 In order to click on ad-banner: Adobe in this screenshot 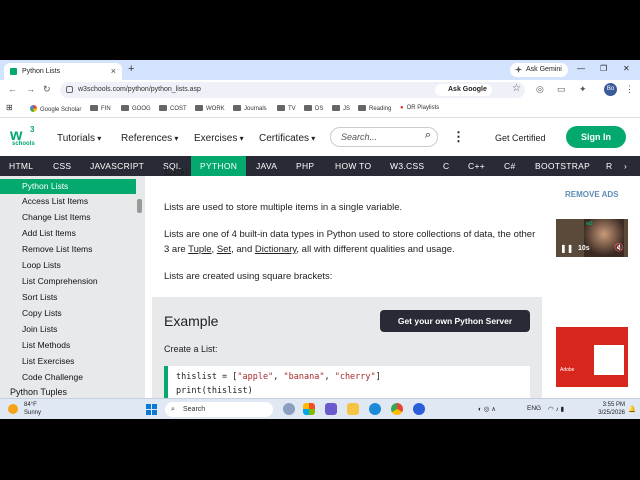, I will do `click(592, 357)`.